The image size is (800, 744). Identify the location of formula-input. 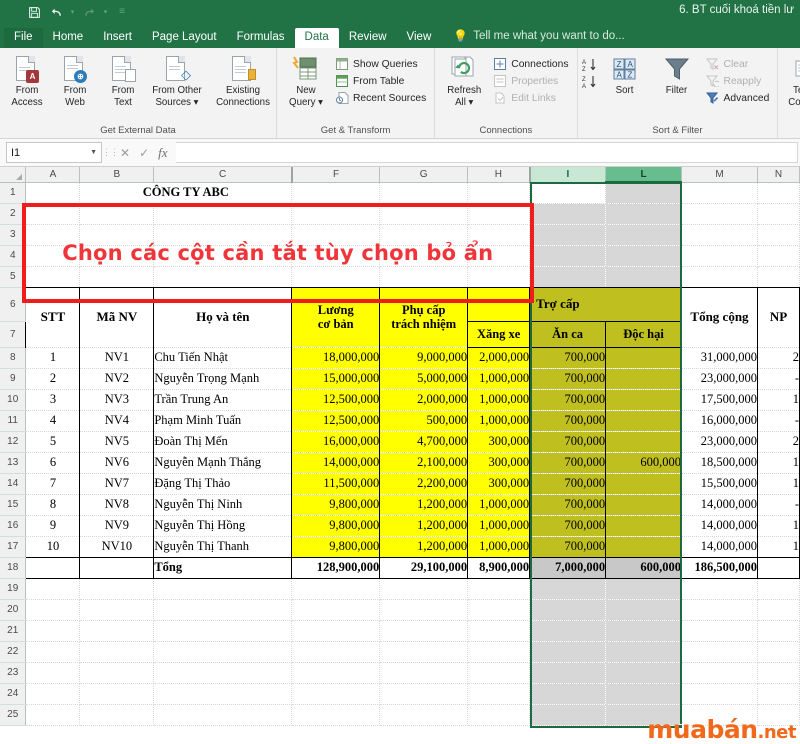
(486, 152).